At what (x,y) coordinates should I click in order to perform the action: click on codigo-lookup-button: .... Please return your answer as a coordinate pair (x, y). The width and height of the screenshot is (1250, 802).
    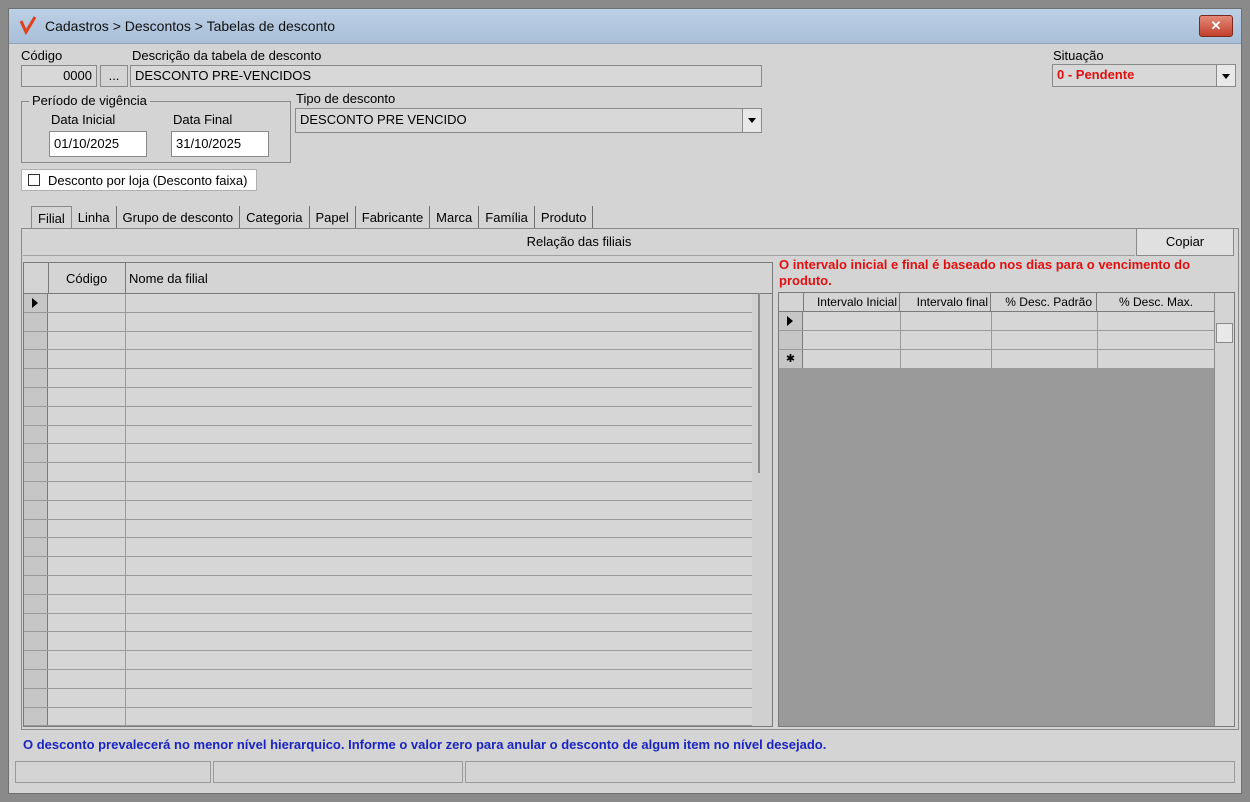
    Looking at the image, I should click on (114, 76).